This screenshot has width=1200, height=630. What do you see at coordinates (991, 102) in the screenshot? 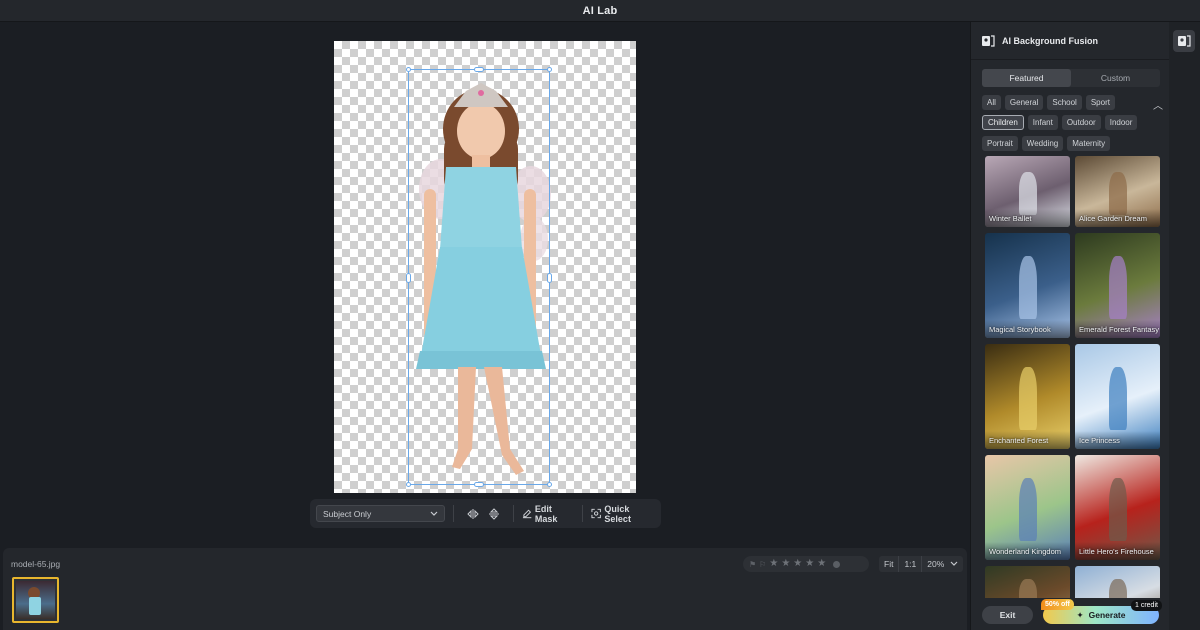
I see `filter-all: All` at bounding box center [991, 102].